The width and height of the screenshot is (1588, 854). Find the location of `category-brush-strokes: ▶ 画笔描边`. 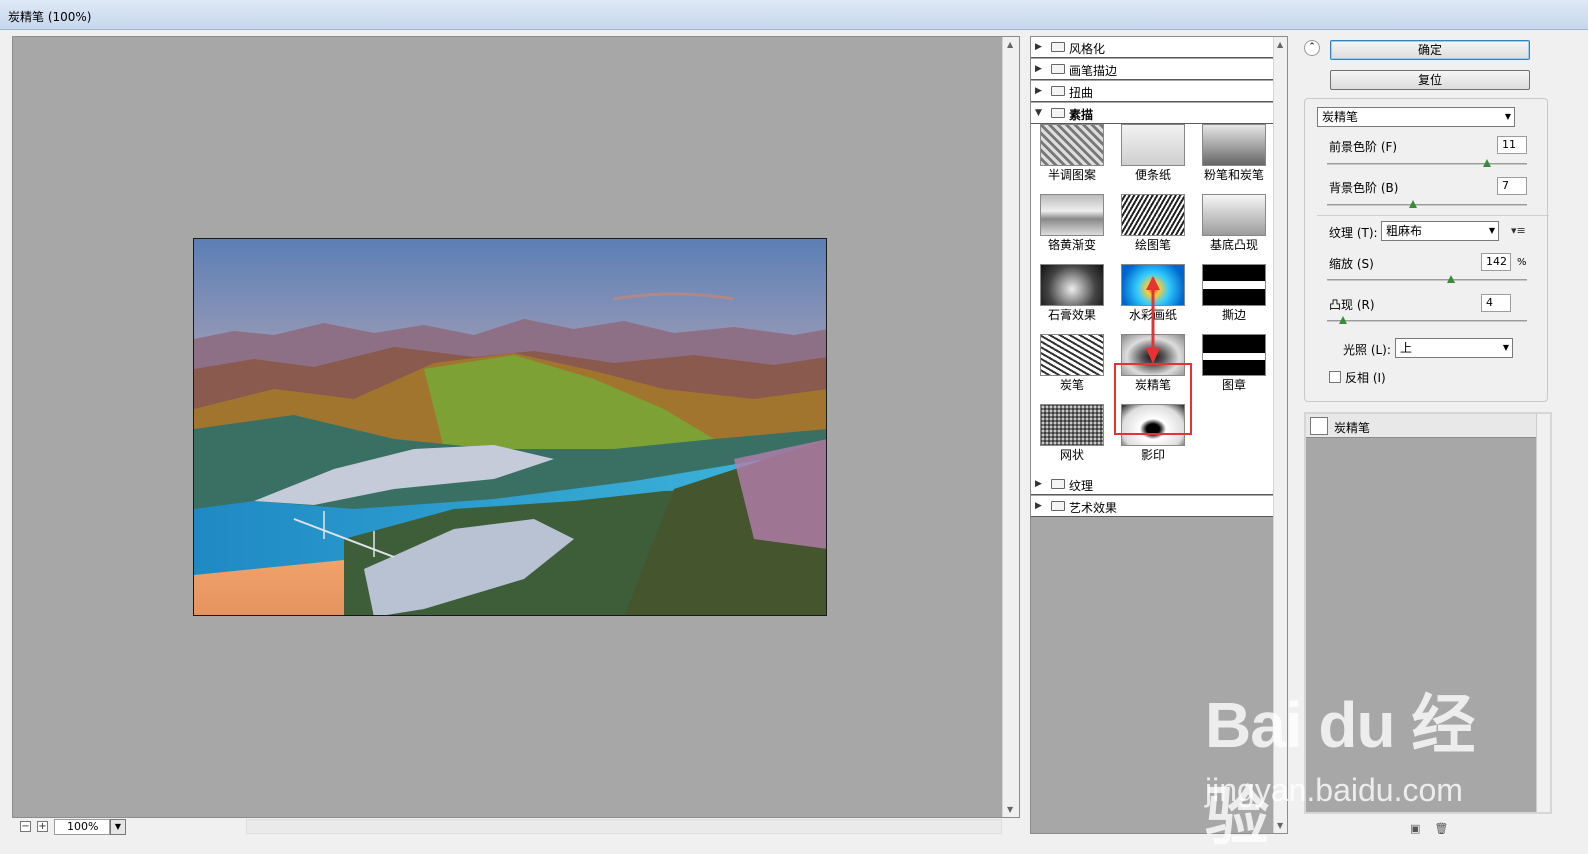

category-brush-strokes: ▶ 画笔描边 is located at coordinates (1152, 69).